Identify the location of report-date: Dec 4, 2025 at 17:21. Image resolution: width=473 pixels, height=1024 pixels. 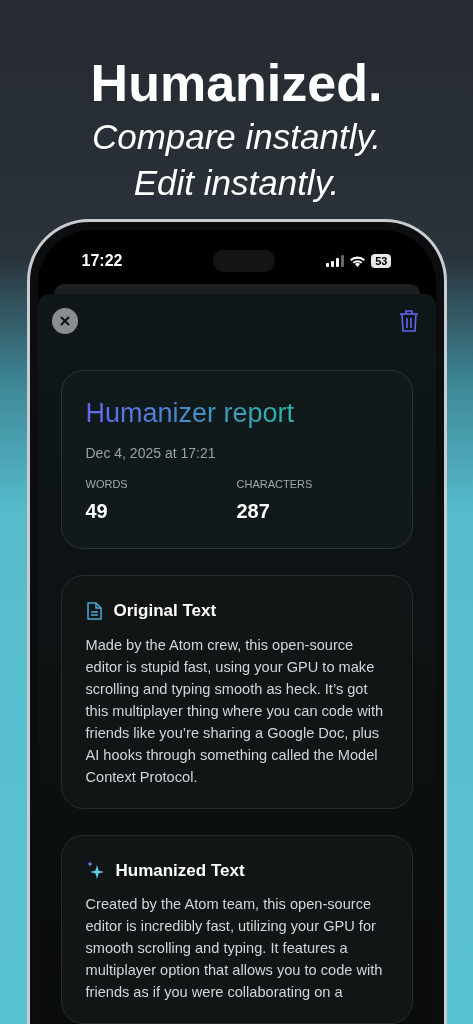
(151, 453).